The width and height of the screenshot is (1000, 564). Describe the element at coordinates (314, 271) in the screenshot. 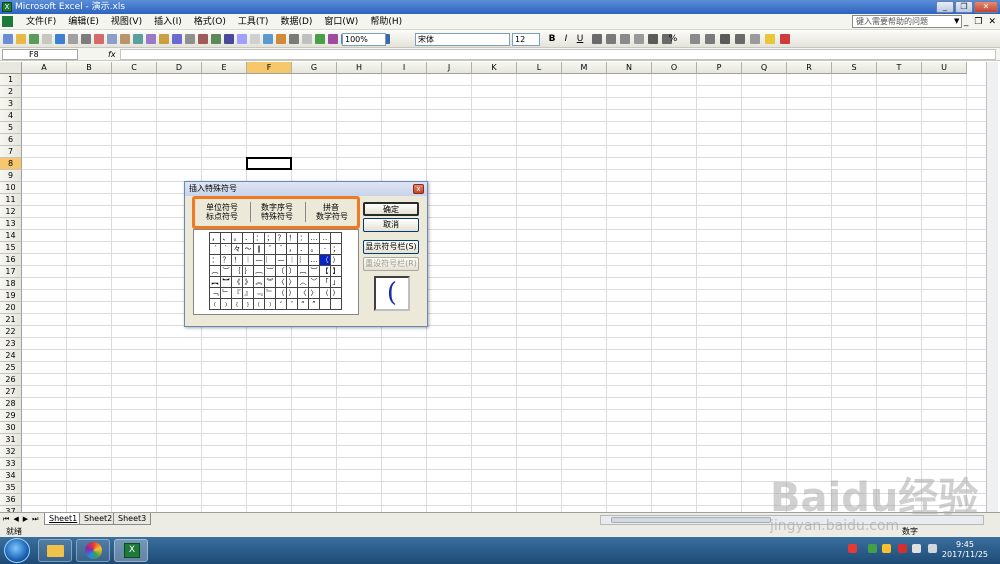

I see `symbol-cell: ︺` at that location.